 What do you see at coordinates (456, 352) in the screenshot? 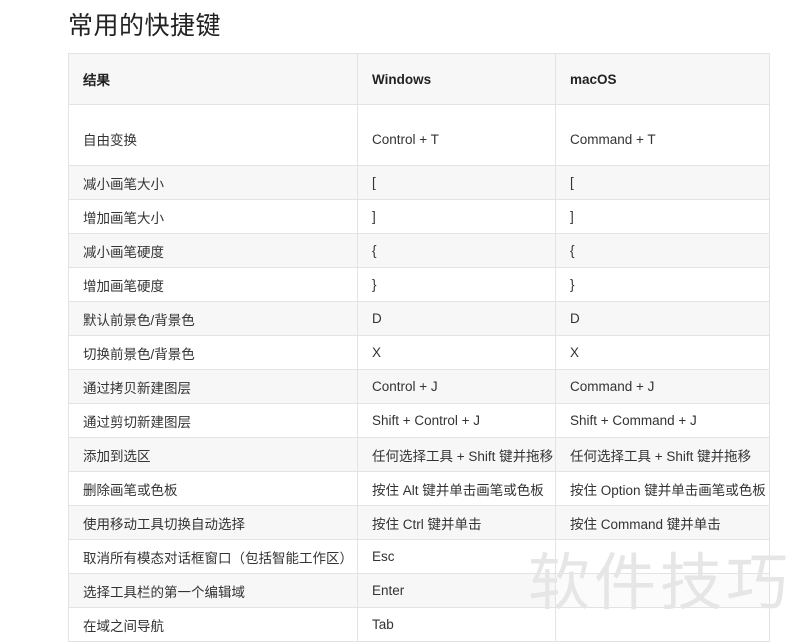
I see `cell-windows: X` at bounding box center [456, 352].